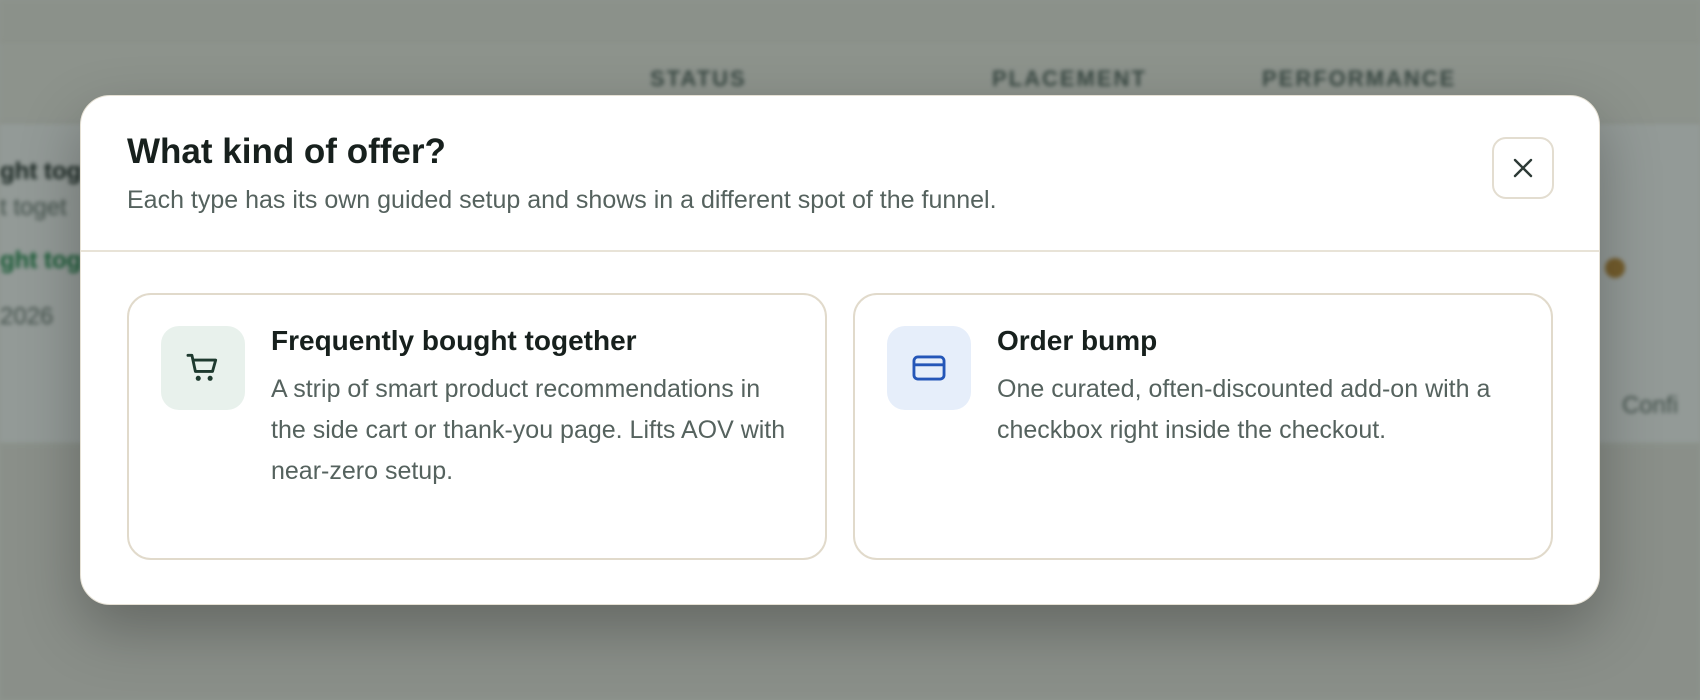 This screenshot has width=1700, height=700. I want to click on close-button, so click(1523, 168).